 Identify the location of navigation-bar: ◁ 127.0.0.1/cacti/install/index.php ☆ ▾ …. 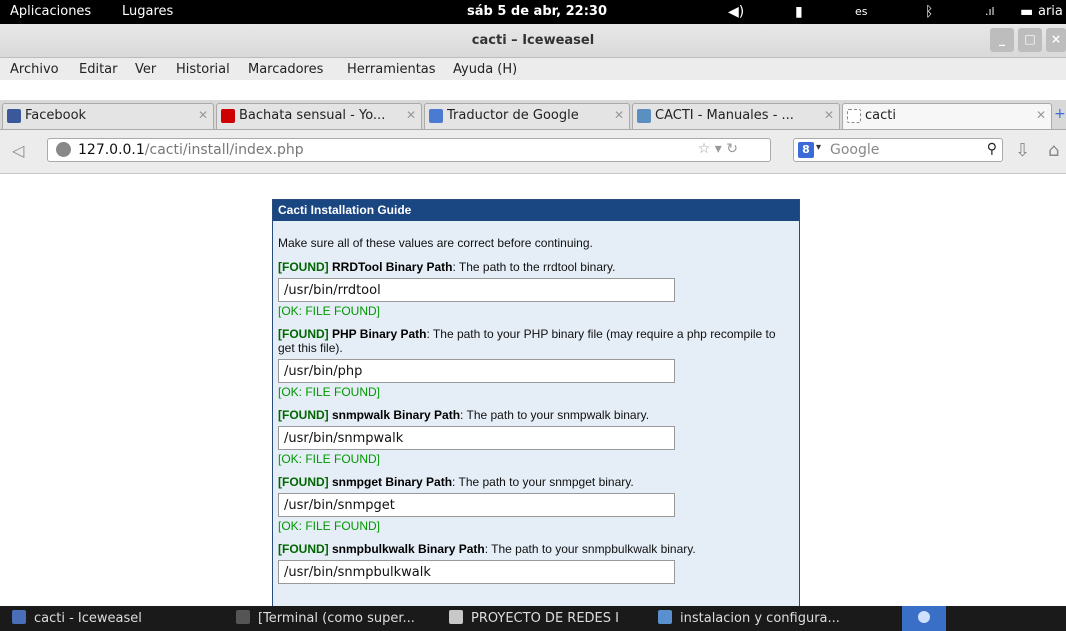
(533, 152).